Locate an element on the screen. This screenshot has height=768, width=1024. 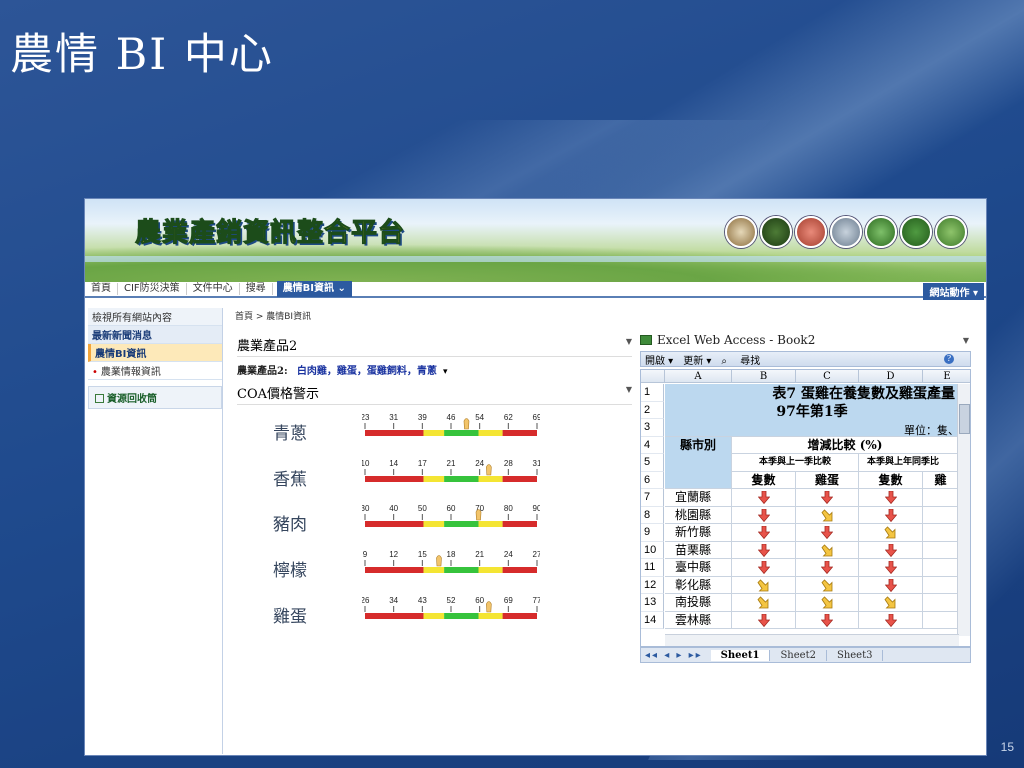
recycle-bin-link: 資源回收筒 is located at coordinates (155, 397).